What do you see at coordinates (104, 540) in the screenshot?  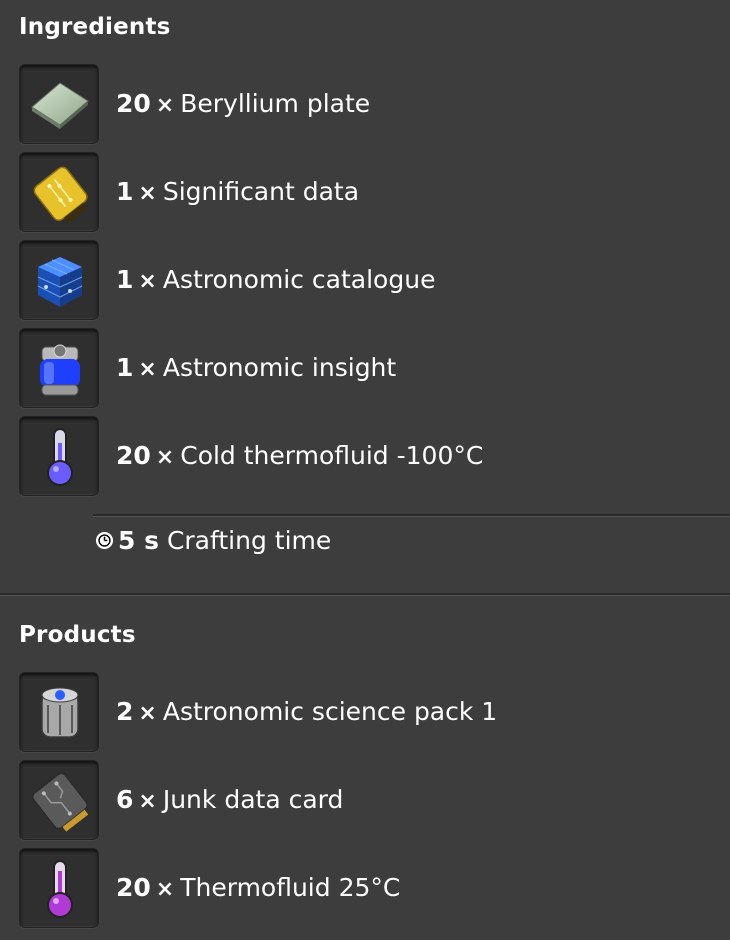 I see `clock-icon` at bounding box center [104, 540].